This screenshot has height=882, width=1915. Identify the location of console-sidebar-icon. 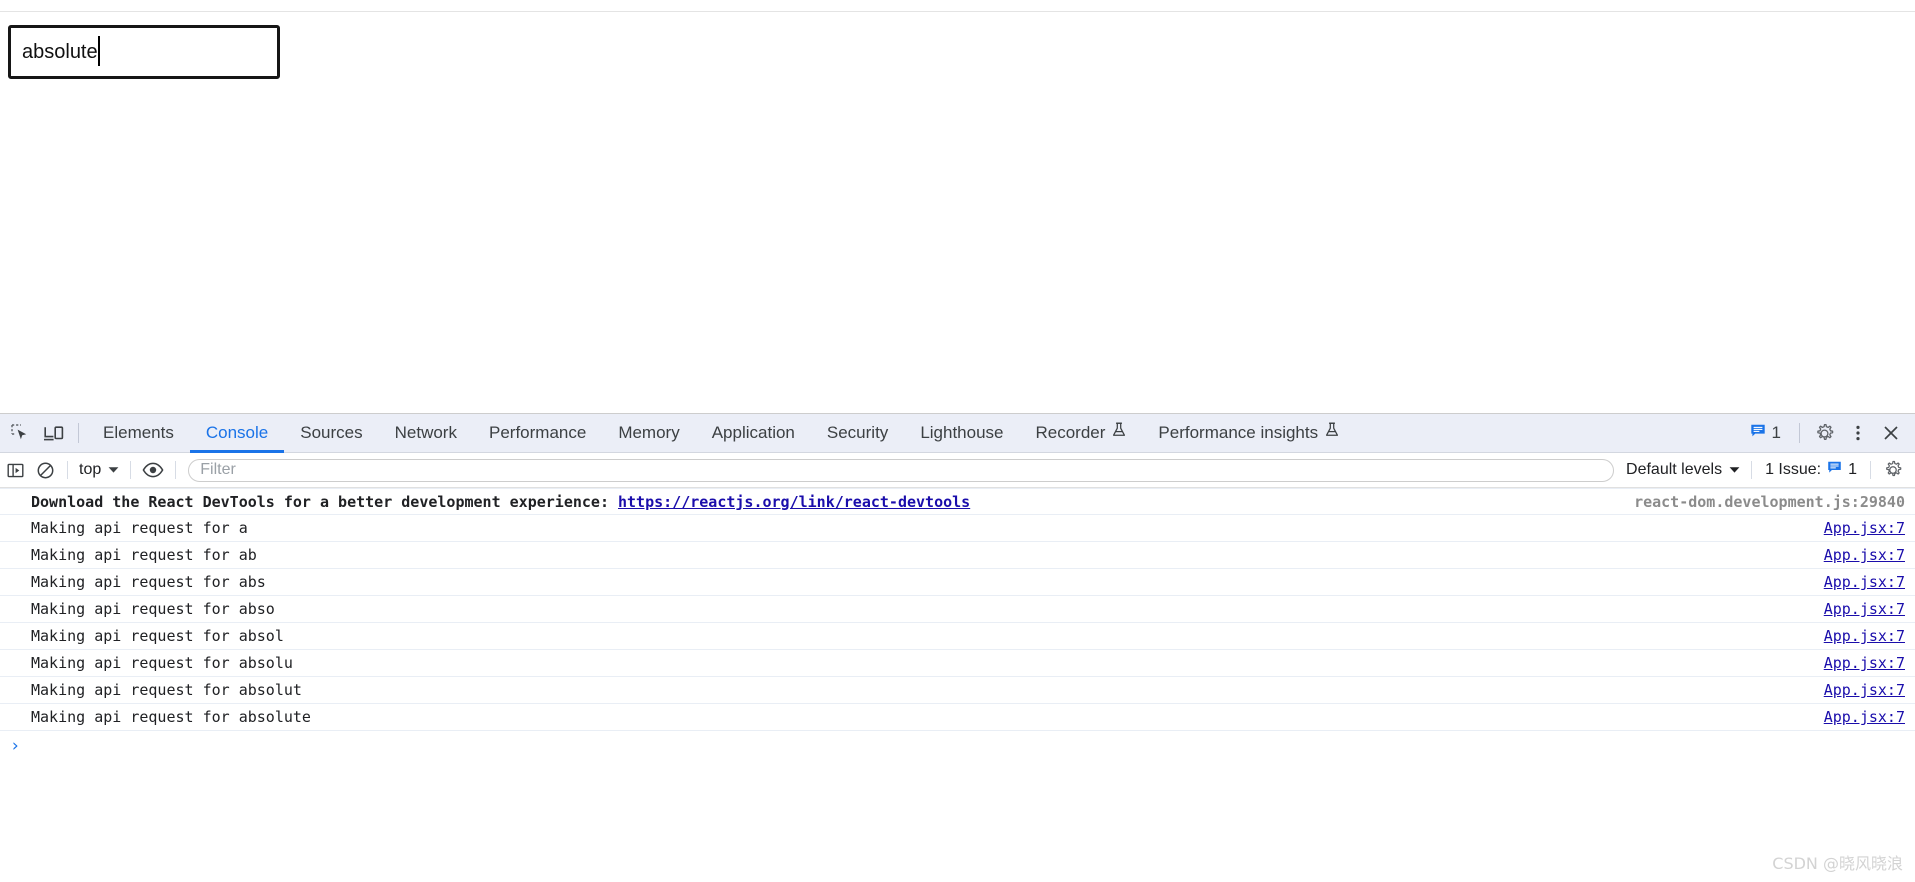
(15, 470).